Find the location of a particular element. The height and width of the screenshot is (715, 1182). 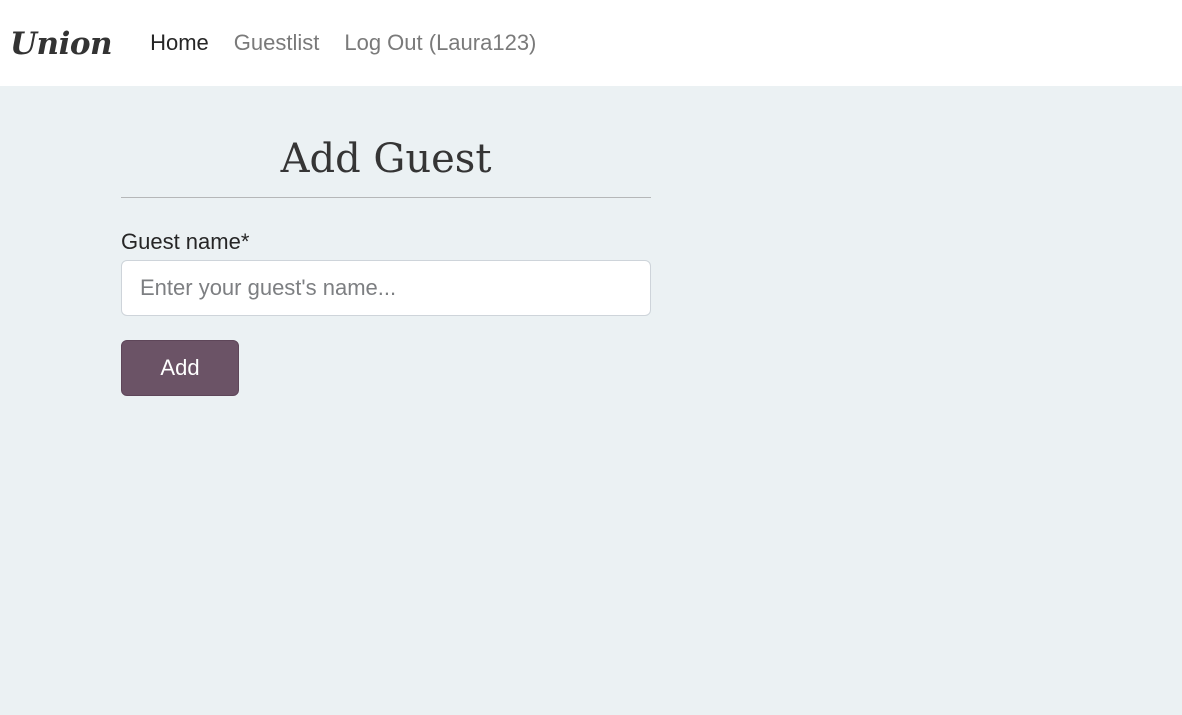

add-guest-form: Guest name* Add is located at coordinates (386, 312).